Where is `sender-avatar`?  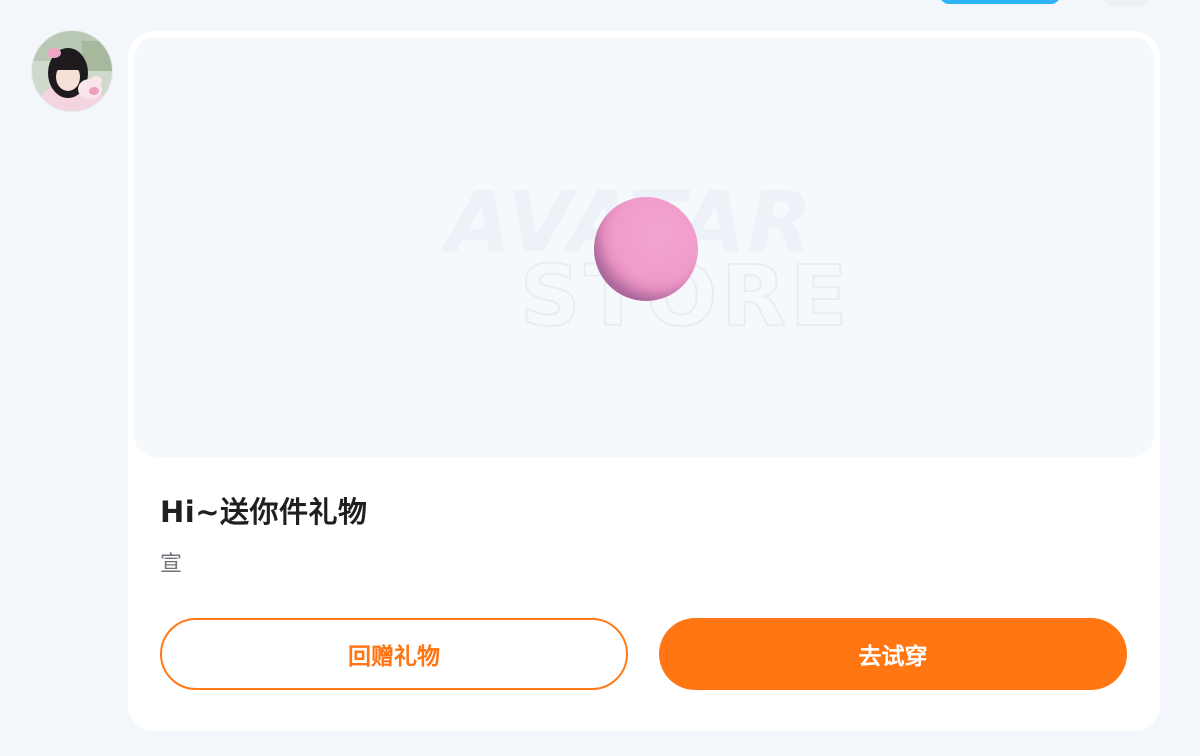 sender-avatar is located at coordinates (72, 71).